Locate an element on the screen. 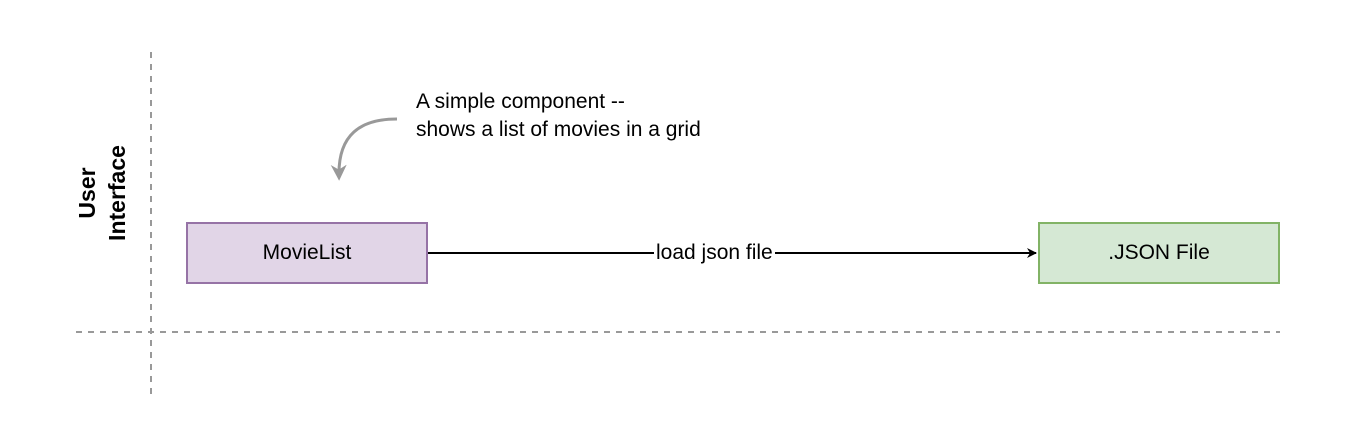  note-pointer-arrow is located at coordinates (364, 149).